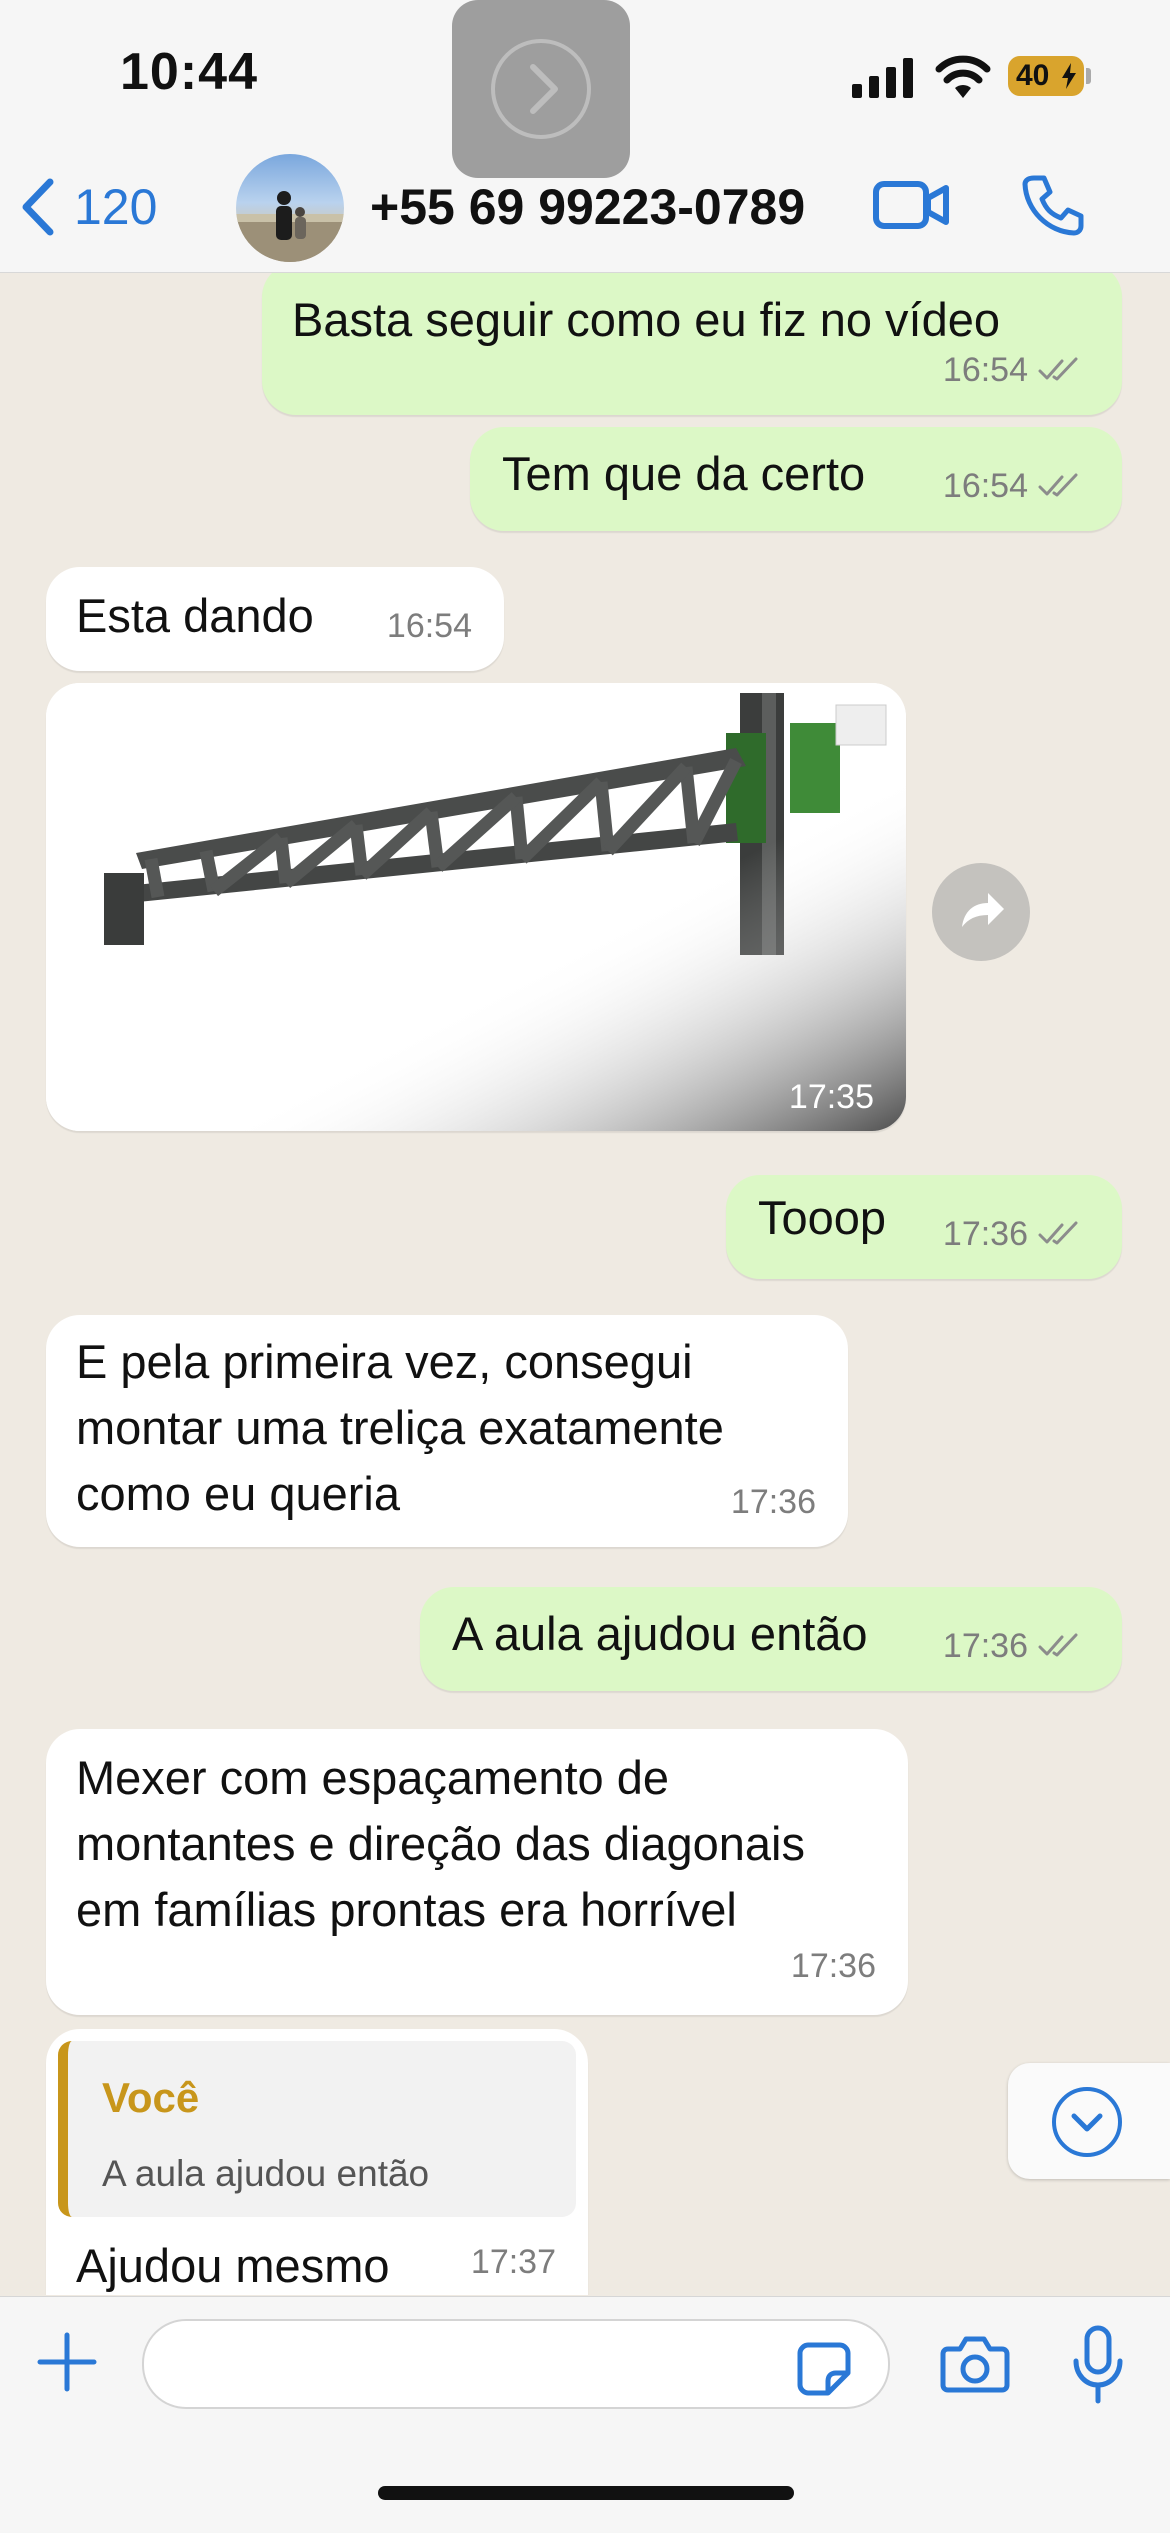  Describe the element at coordinates (660, 1633) in the screenshot. I see `message-text: A aula ajudou então` at that location.